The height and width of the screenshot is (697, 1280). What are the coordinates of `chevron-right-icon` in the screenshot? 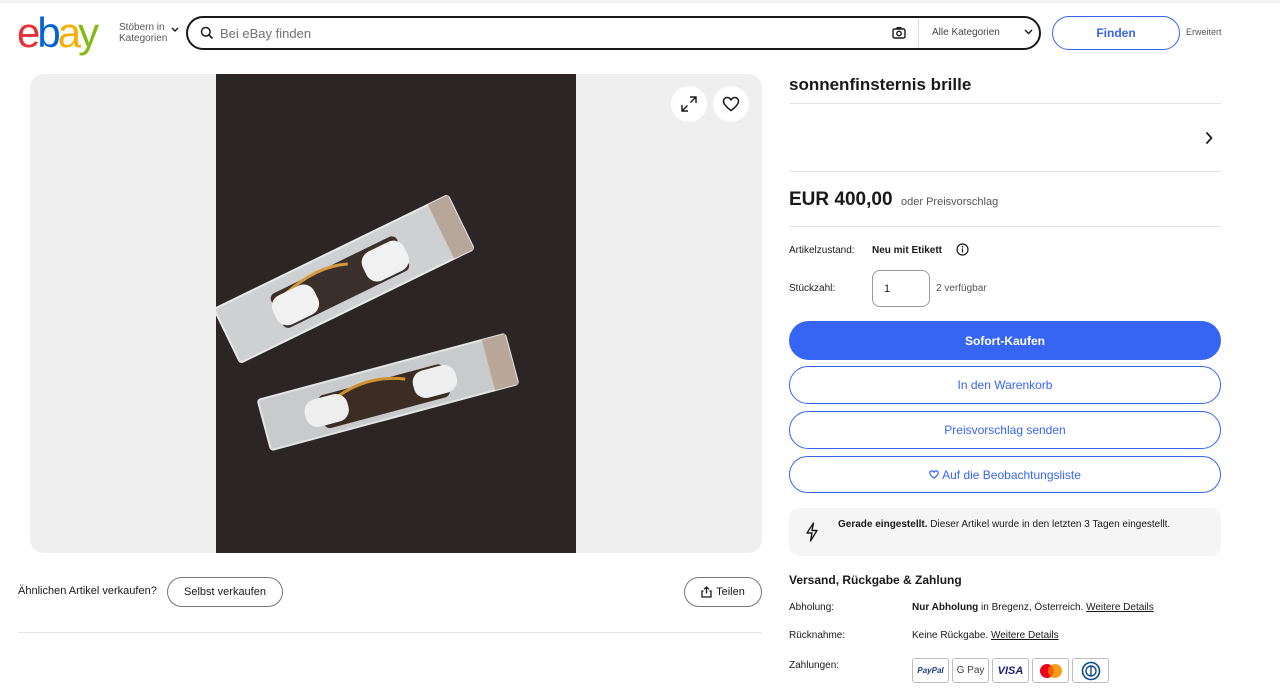 It's located at (1209, 138).